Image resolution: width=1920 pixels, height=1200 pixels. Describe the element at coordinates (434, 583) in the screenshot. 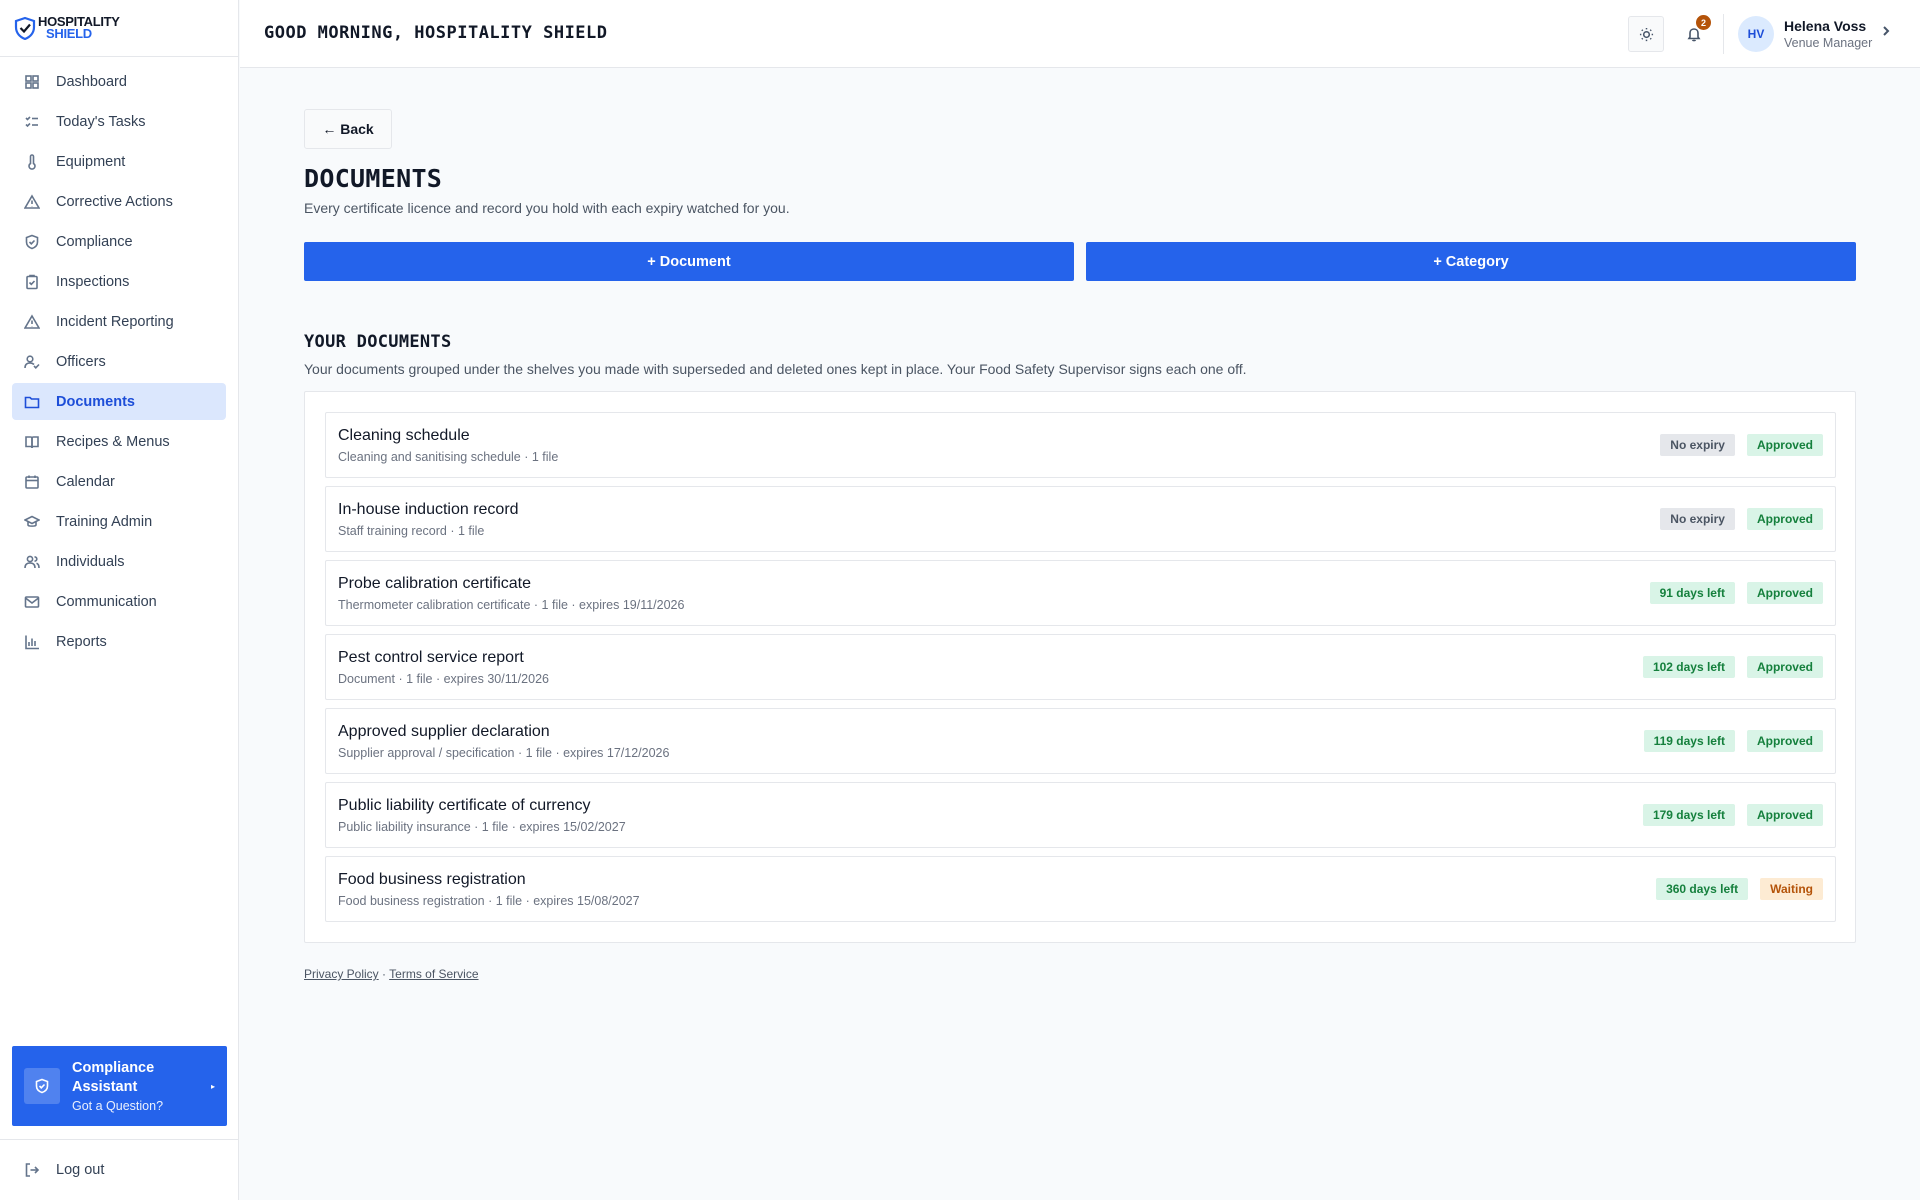

I see `document-title: Probe calibration certificate` at that location.